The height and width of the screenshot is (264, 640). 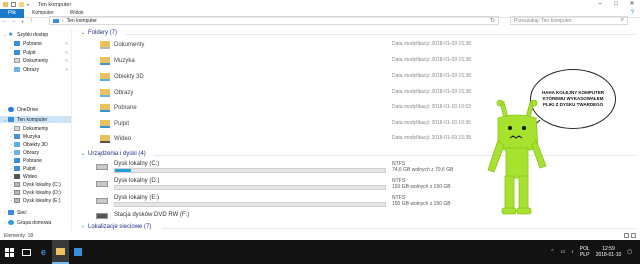 What do you see at coordinates (24, 136) in the screenshot?
I see `nav-item-music: › Muzyka` at bounding box center [24, 136].